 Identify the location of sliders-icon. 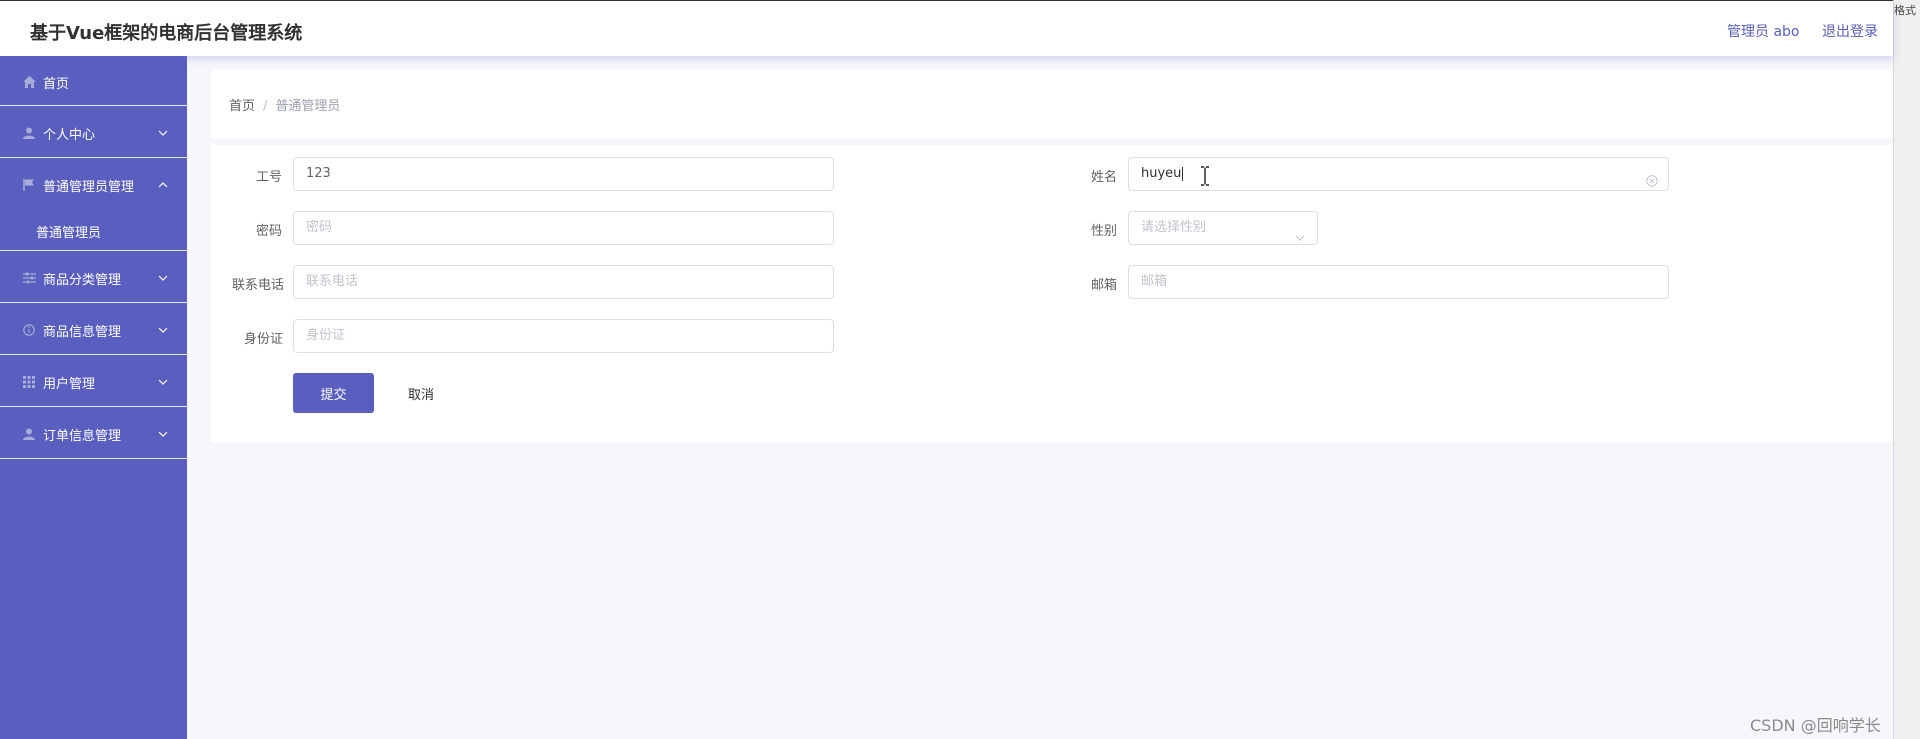
(29, 278).